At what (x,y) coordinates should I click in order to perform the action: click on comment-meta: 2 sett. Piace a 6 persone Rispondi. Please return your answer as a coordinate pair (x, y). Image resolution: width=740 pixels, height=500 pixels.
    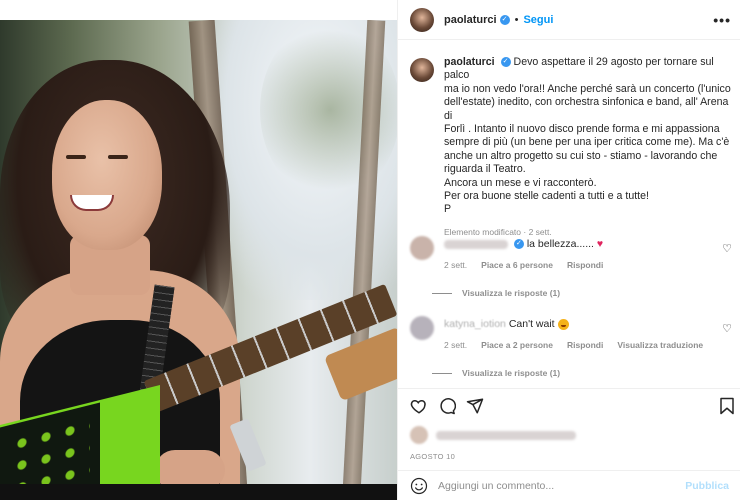
    Looking at the image, I should click on (579, 265).